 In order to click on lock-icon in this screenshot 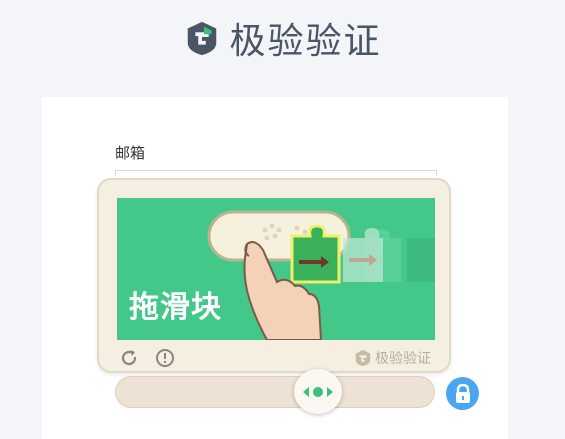, I will do `click(462, 393)`.